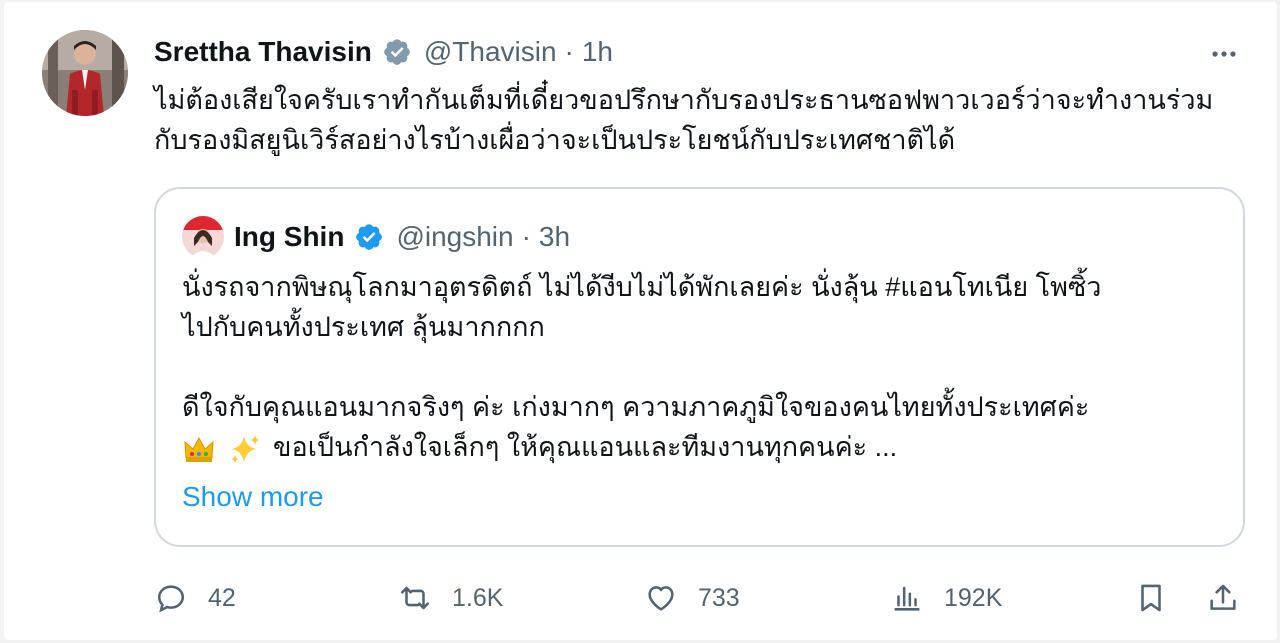 The image size is (1280, 643). I want to click on quoted-line: ไปกับคนทั้งประเทศ ลุ้นมากกกก, so click(363, 327).